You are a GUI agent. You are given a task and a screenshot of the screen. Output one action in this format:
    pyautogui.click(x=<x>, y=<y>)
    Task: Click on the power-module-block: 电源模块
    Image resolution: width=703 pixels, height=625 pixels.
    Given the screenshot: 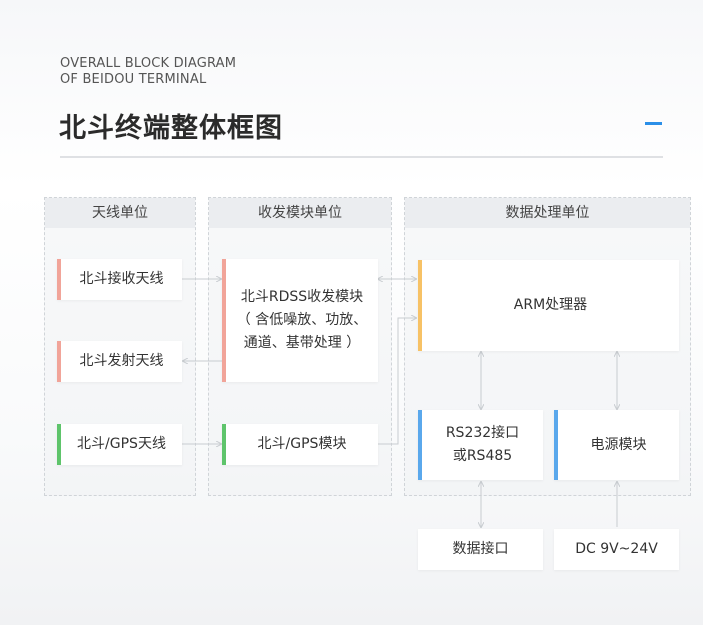 What is the action you would take?
    pyautogui.click(x=616, y=445)
    